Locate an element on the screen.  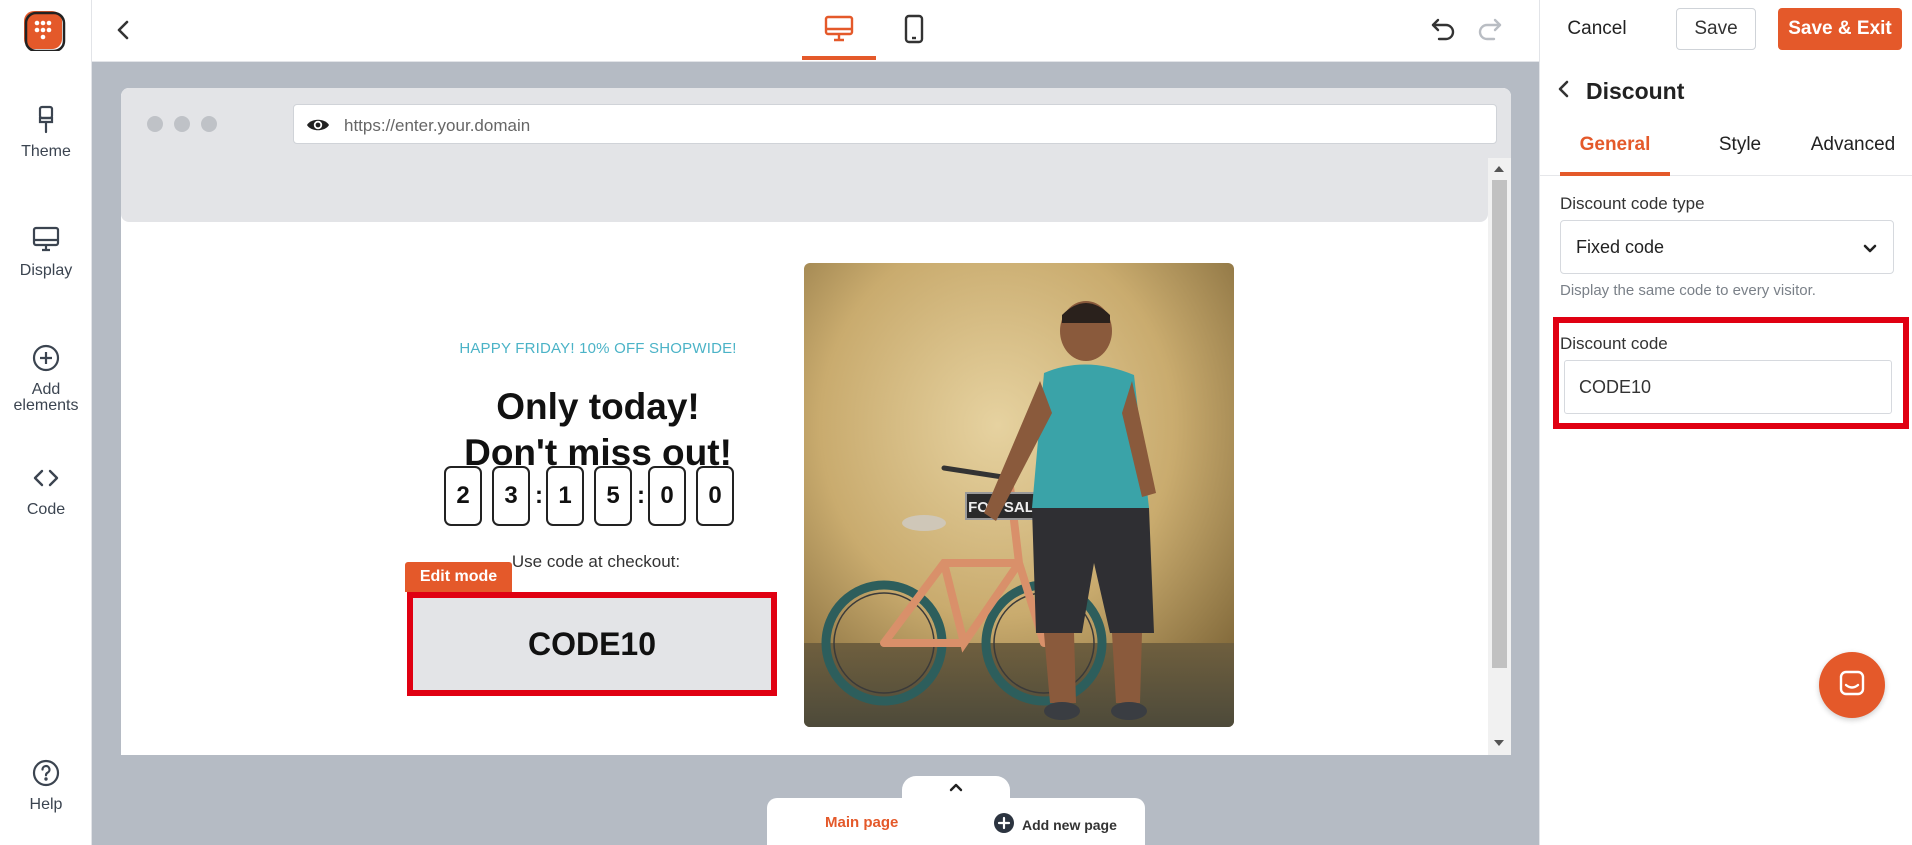
brush-icon is located at coordinates (46, 120).